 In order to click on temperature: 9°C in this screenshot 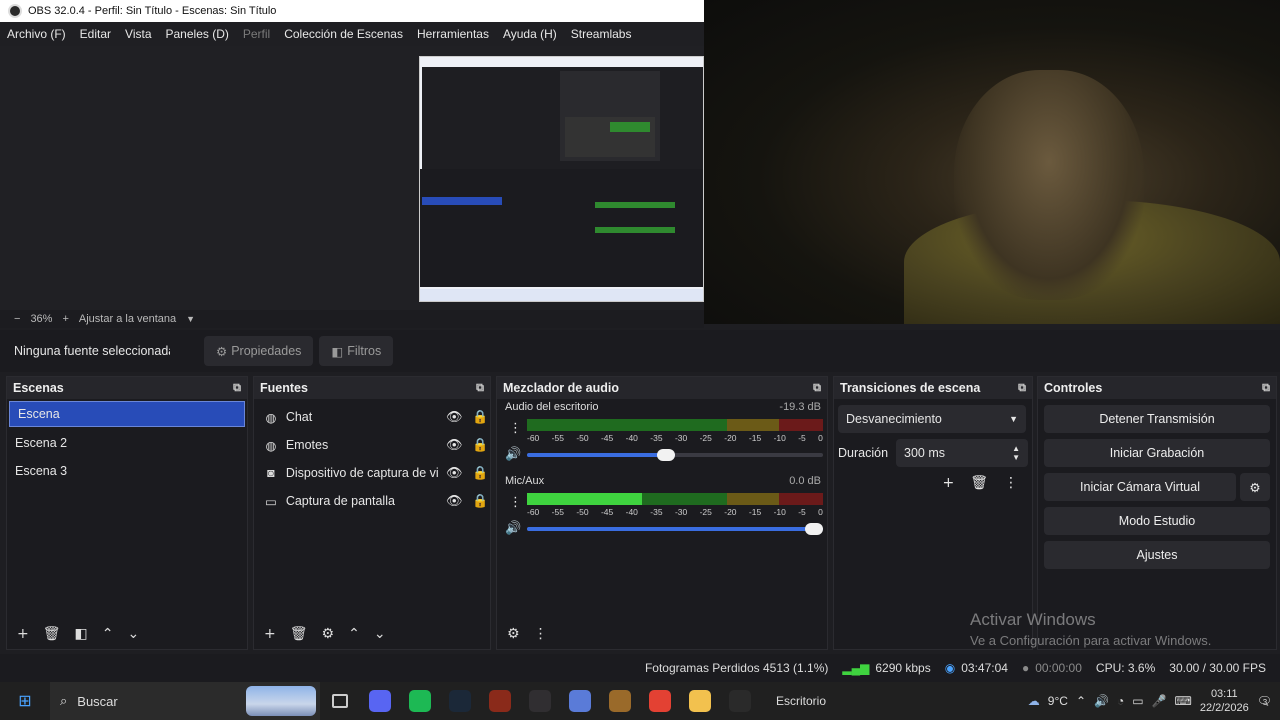, I will do `click(1058, 701)`.